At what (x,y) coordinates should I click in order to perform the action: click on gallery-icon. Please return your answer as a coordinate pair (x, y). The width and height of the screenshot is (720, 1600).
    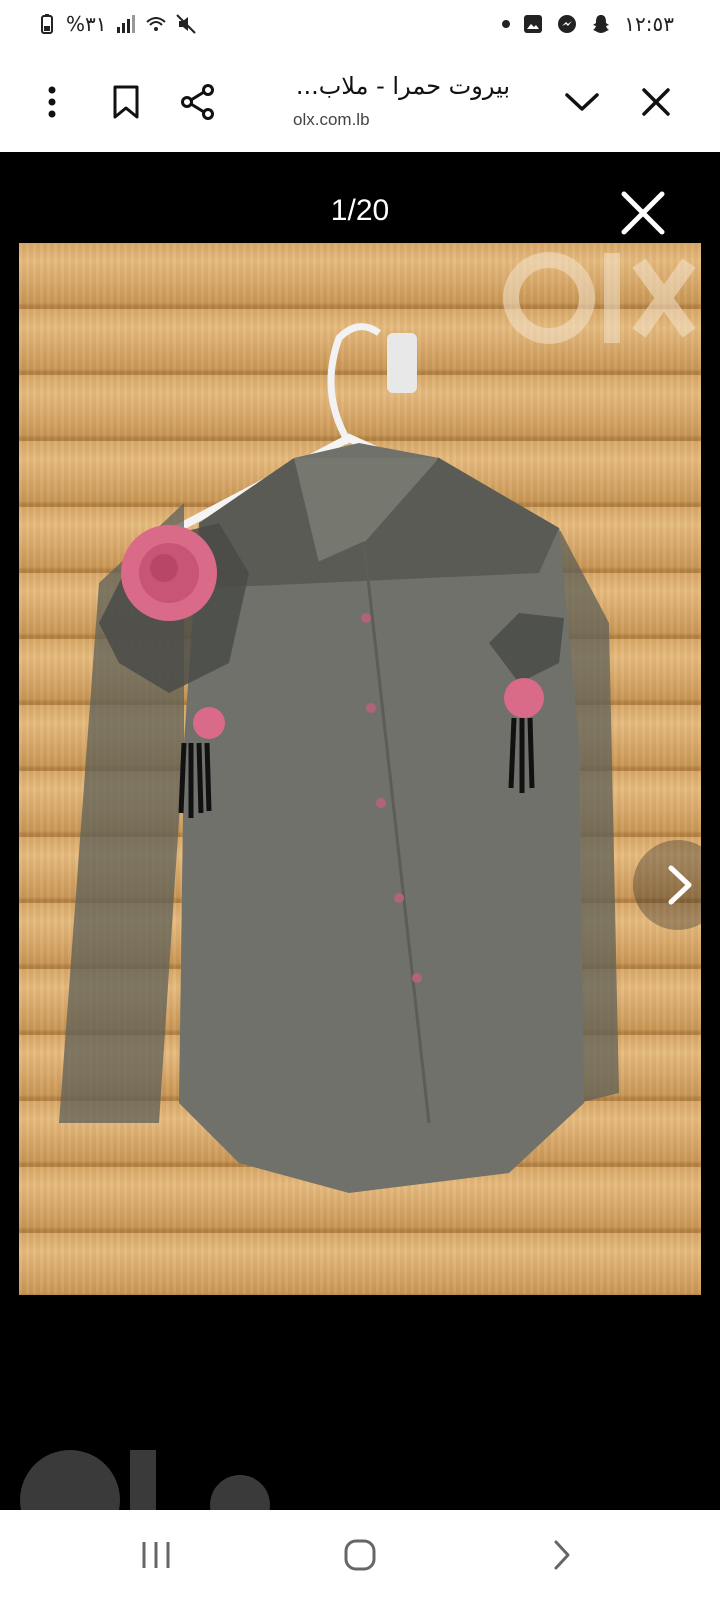
    Looking at the image, I should click on (533, 24).